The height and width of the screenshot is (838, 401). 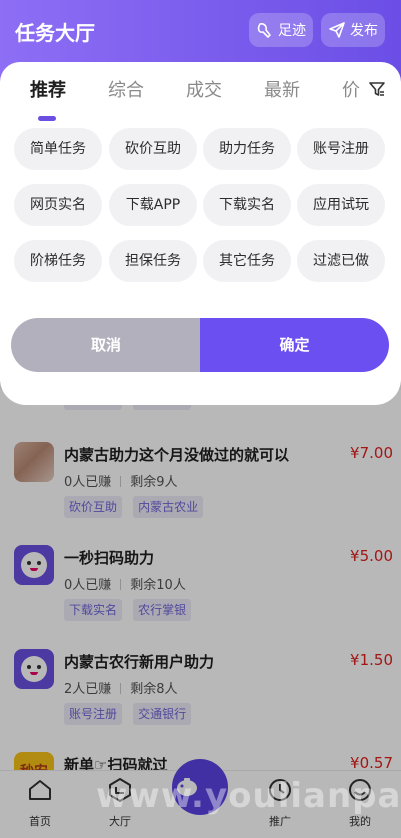 I want to click on watermark: www.youlianpao.cn, so click(x=248, y=796).